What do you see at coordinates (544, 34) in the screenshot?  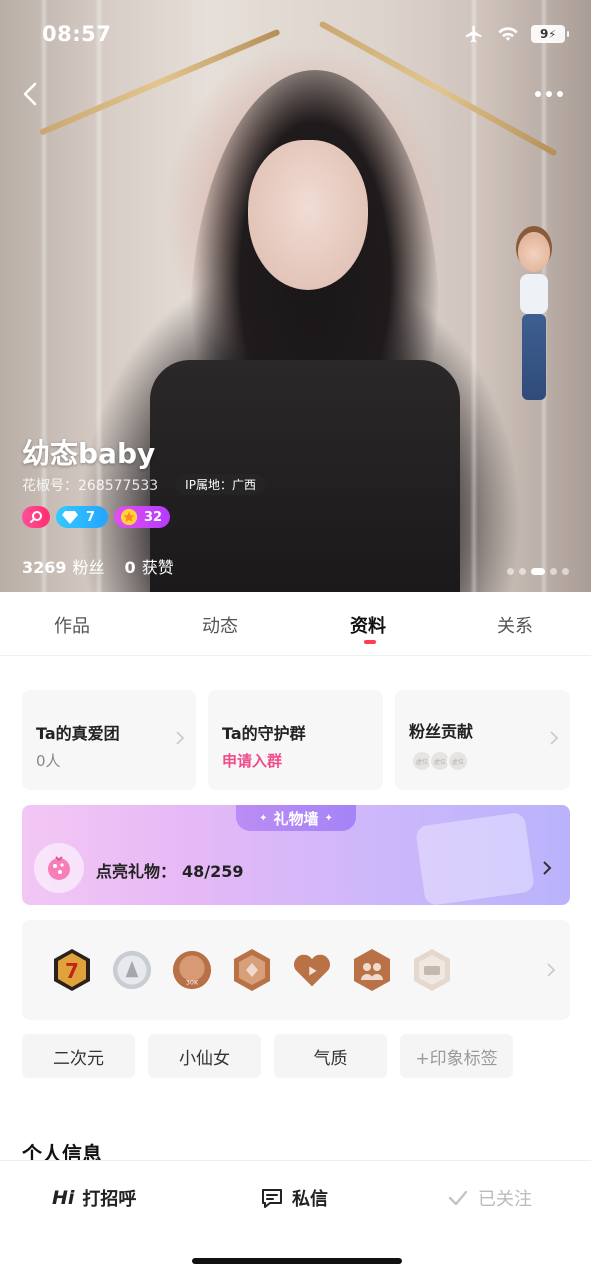 I see `battery-level: 9` at bounding box center [544, 34].